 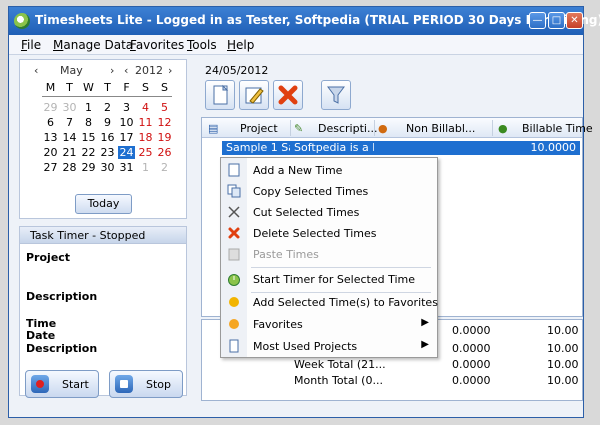 I want to click on menu-item-delete-times: Delete Selected Times, so click(x=329, y=233).